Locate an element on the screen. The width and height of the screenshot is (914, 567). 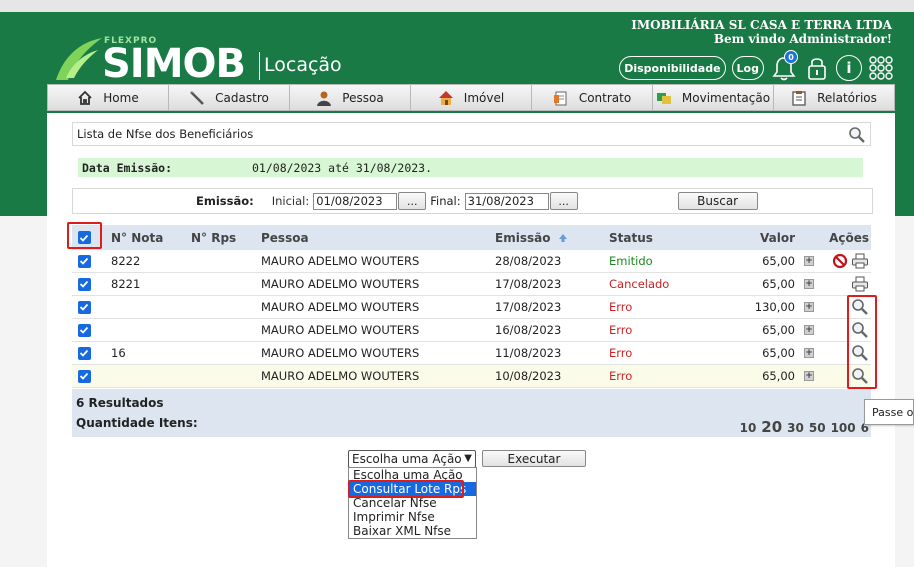
col-pessoa: Pessoa is located at coordinates (378, 238).